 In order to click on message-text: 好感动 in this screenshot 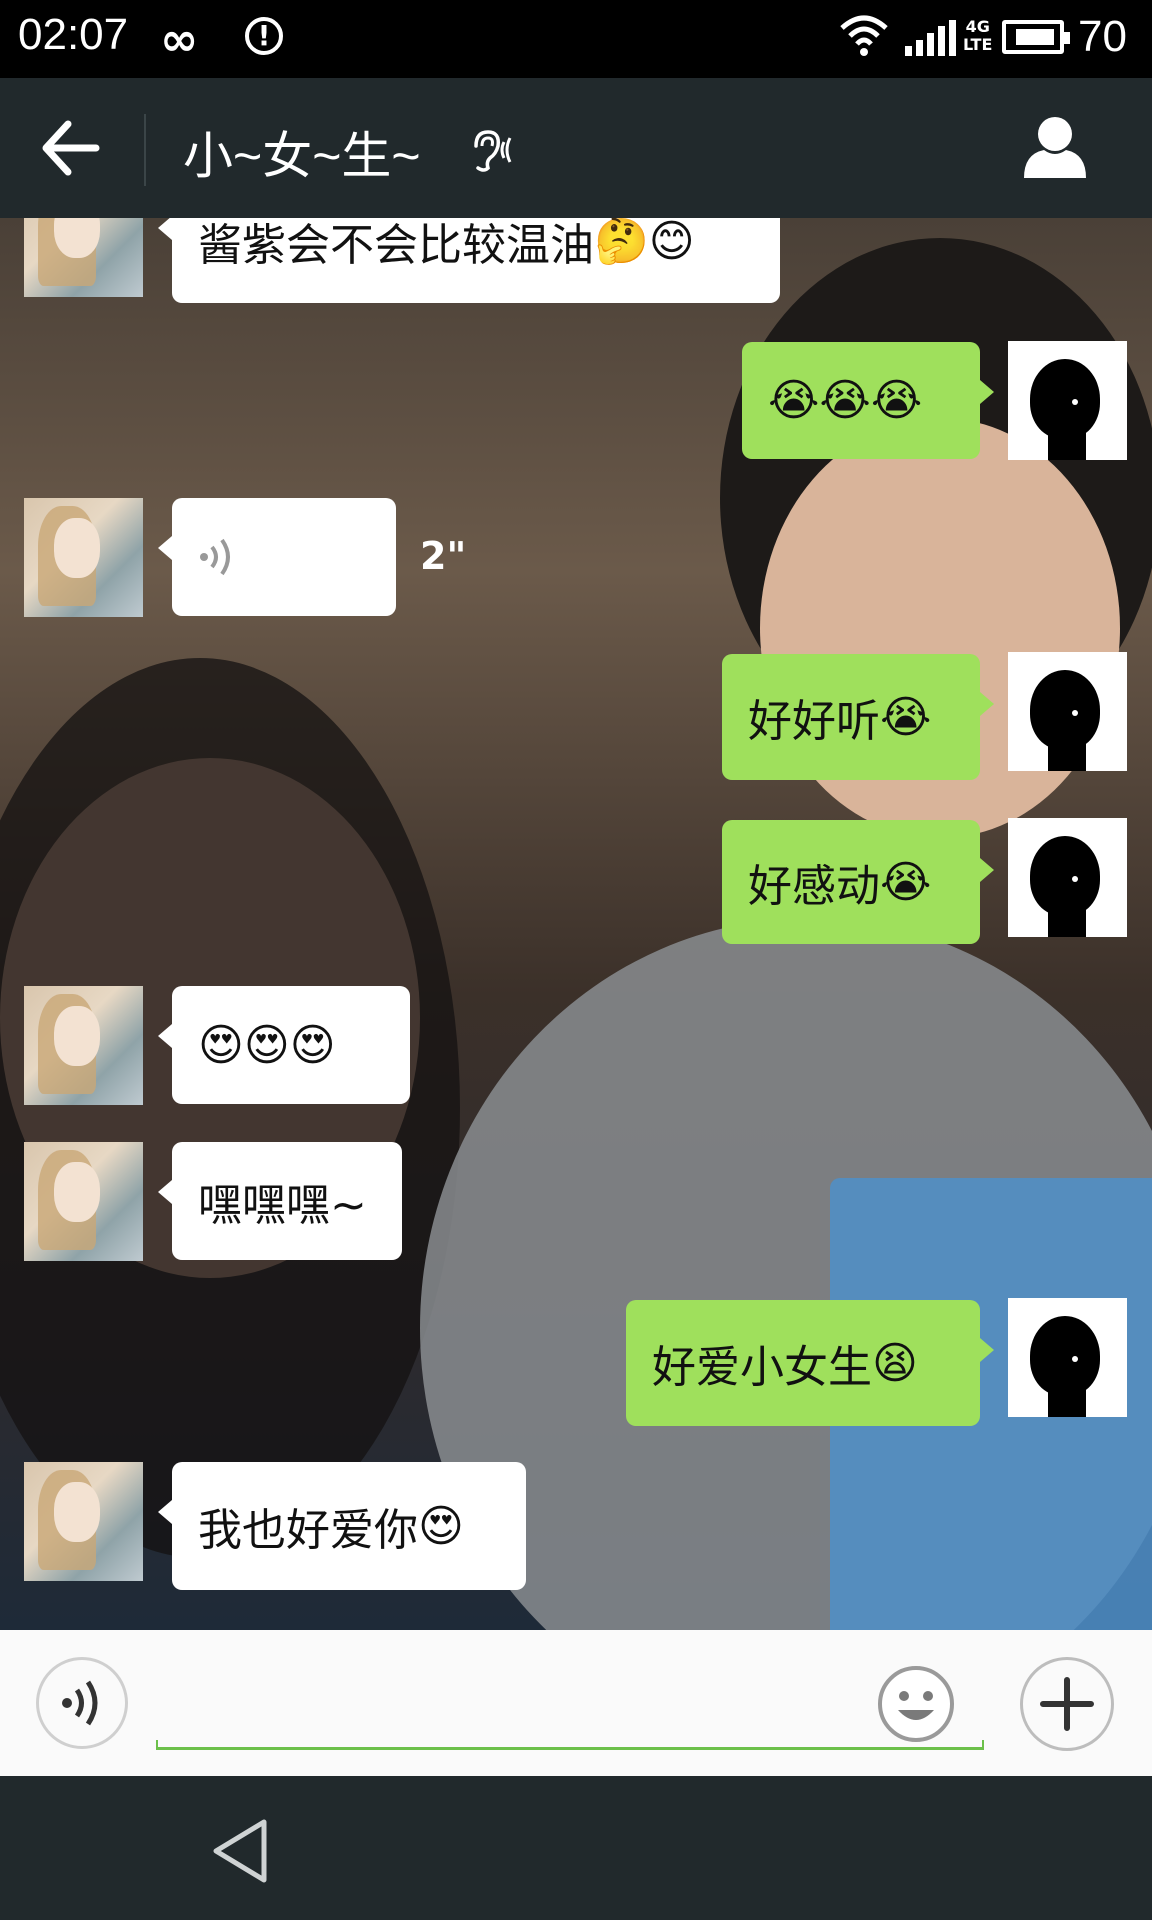, I will do `click(814, 886)`.